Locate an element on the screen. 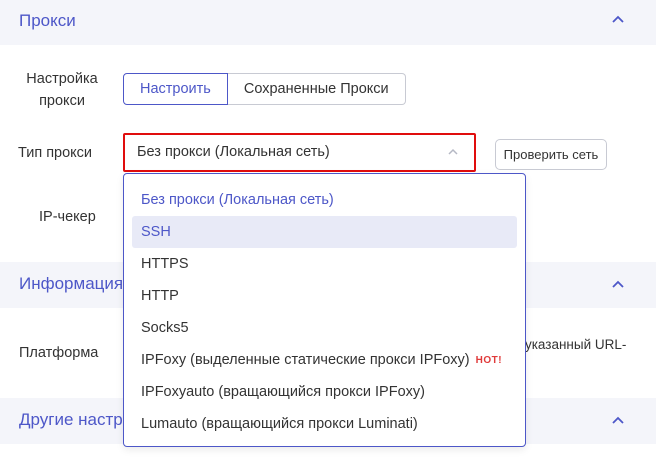 This screenshot has height=462, width=656. dropdown-option: Без прокси (Локальная сеть) is located at coordinates (324, 200).